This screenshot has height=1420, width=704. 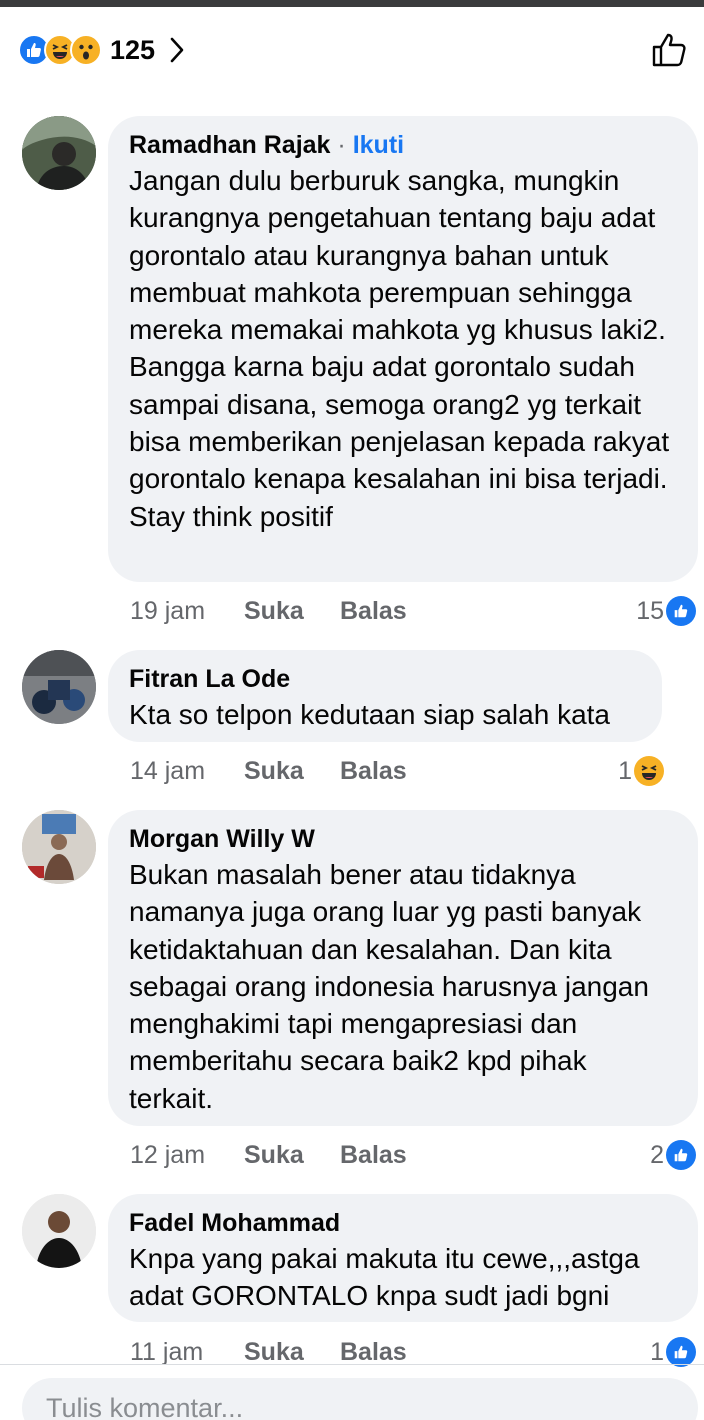 What do you see at coordinates (60, 50) in the screenshot?
I see `reaction-icon-stack` at bounding box center [60, 50].